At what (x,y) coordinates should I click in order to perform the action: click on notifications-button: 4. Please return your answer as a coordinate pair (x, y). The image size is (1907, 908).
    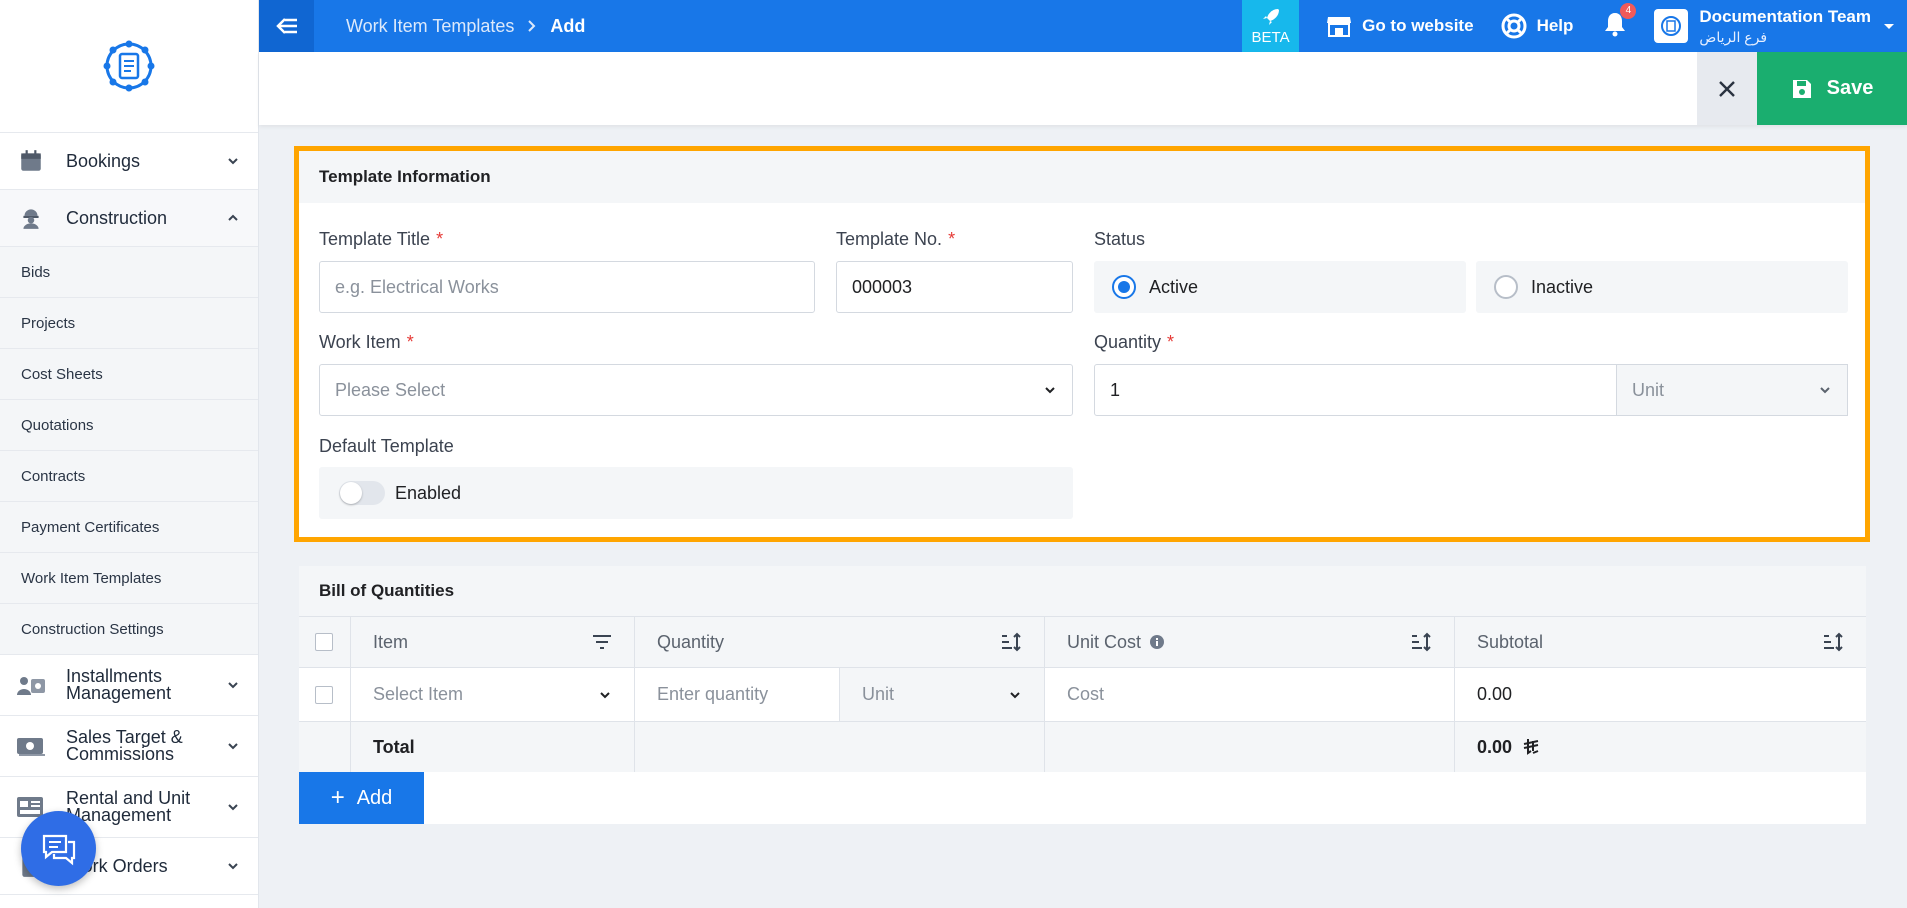
    Looking at the image, I should click on (1620, 22).